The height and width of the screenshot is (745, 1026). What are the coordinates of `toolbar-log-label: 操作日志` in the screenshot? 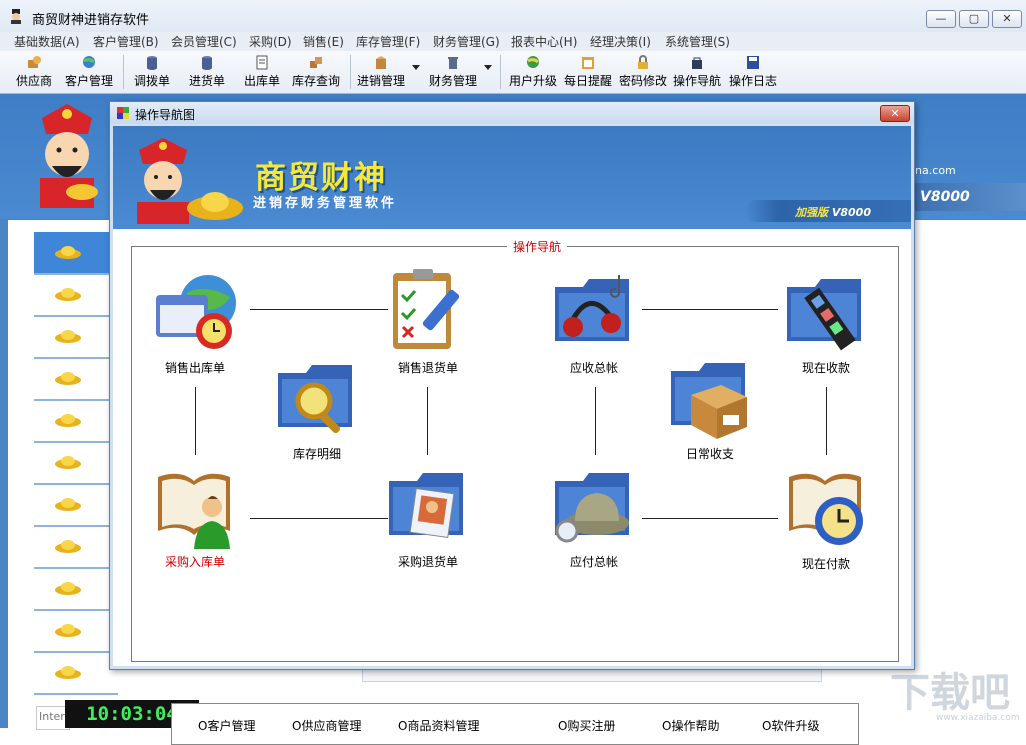 It's located at (753, 81).